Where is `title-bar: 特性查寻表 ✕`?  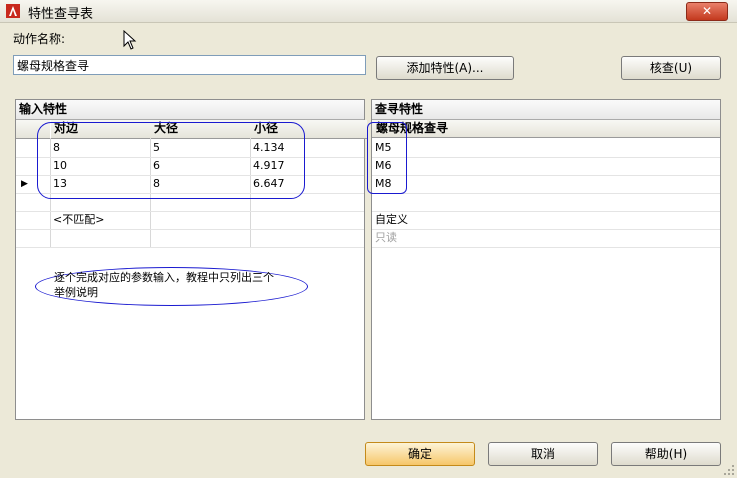 title-bar: 特性查寻表 ✕ is located at coordinates (368, 11).